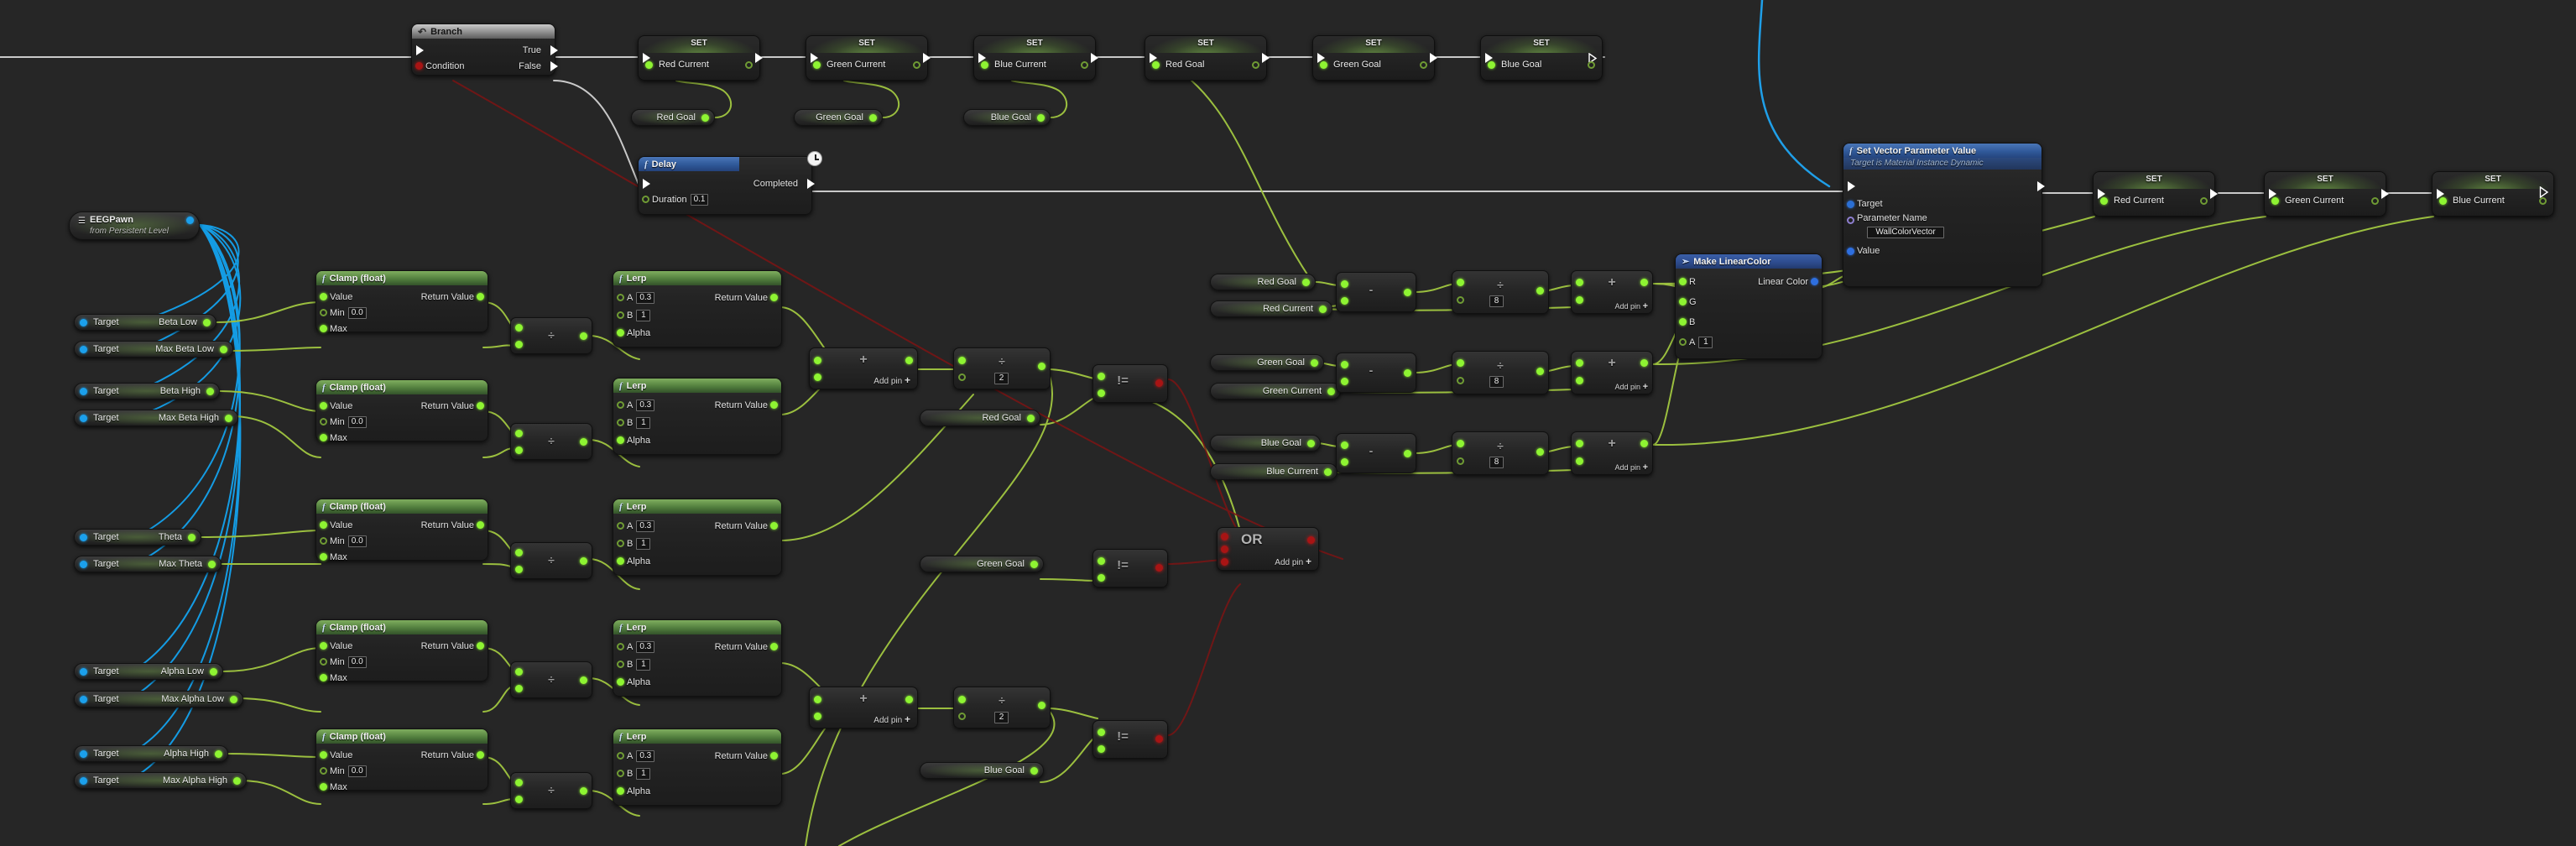  I want to click on not-equal-node-green: !=, so click(1130, 568).